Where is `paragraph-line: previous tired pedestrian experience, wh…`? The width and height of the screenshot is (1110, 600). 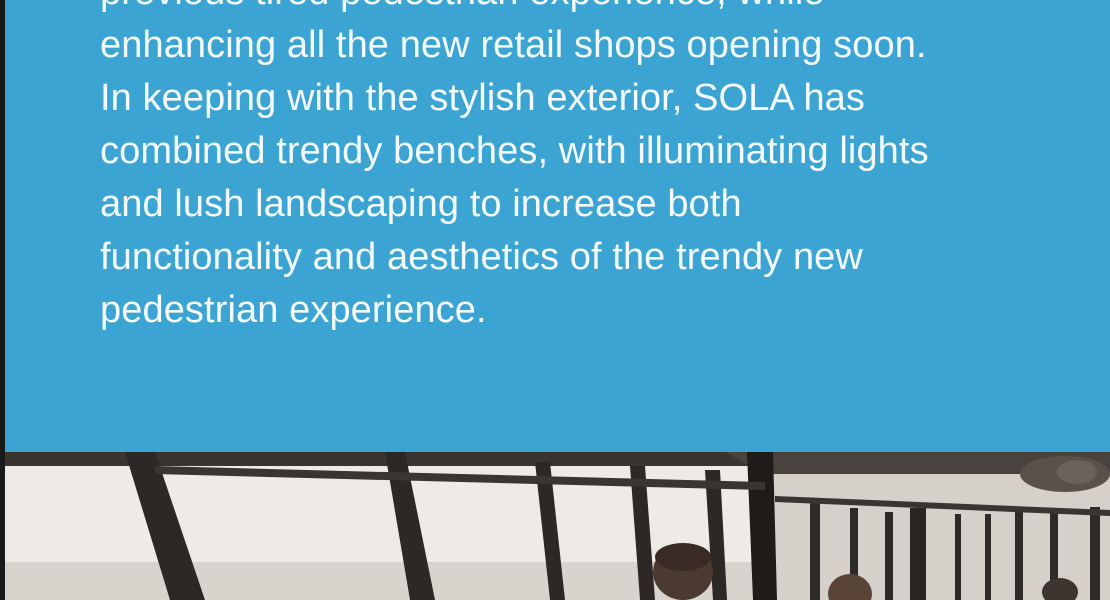 paragraph-line: previous tired pedestrian experience, wh… is located at coordinates (590, 9).